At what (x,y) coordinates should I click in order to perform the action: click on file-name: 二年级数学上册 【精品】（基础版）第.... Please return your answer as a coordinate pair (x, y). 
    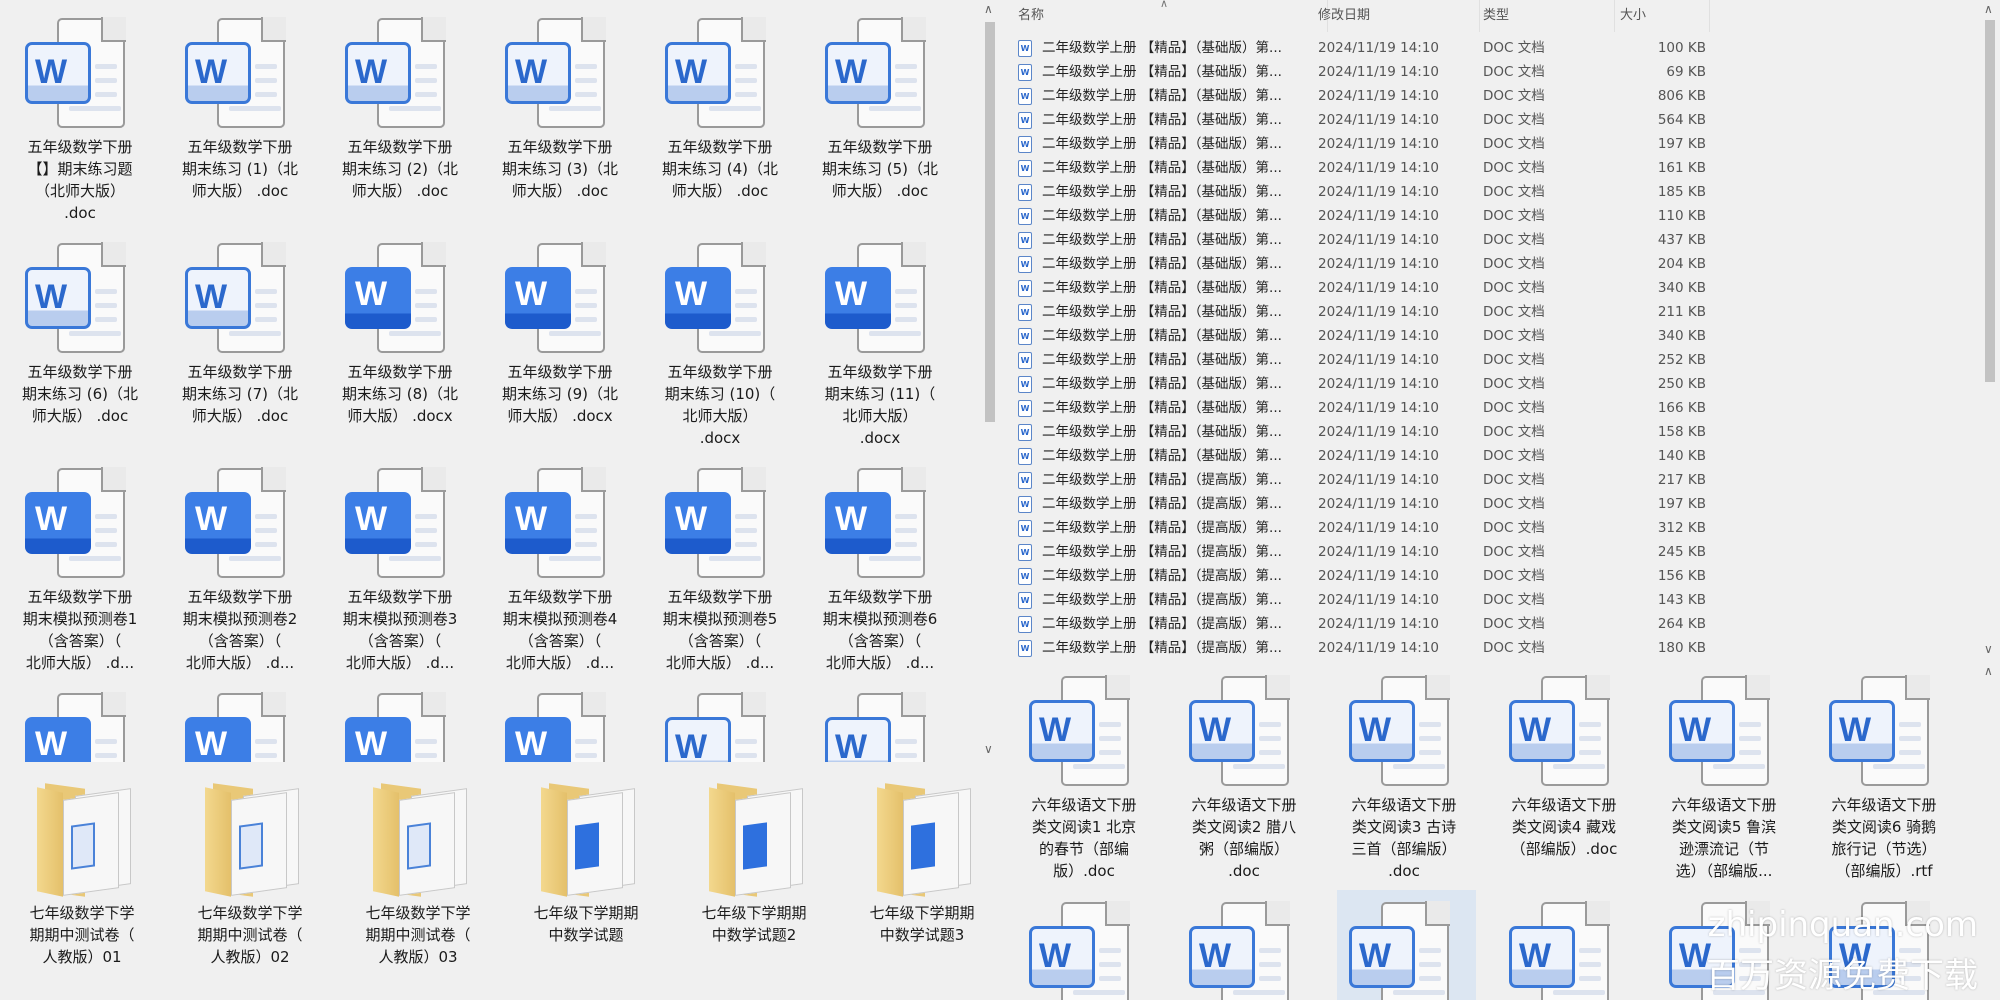
    Looking at the image, I should click on (1162, 72).